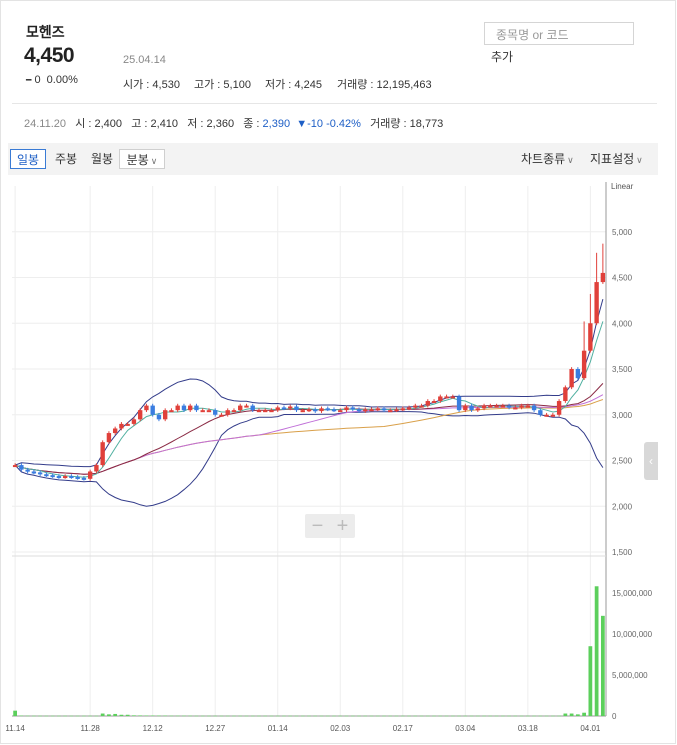  What do you see at coordinates (651, 461) in the screenshot?
I see `collapse-panel-button: ‹` at bounding box center [651, 461].